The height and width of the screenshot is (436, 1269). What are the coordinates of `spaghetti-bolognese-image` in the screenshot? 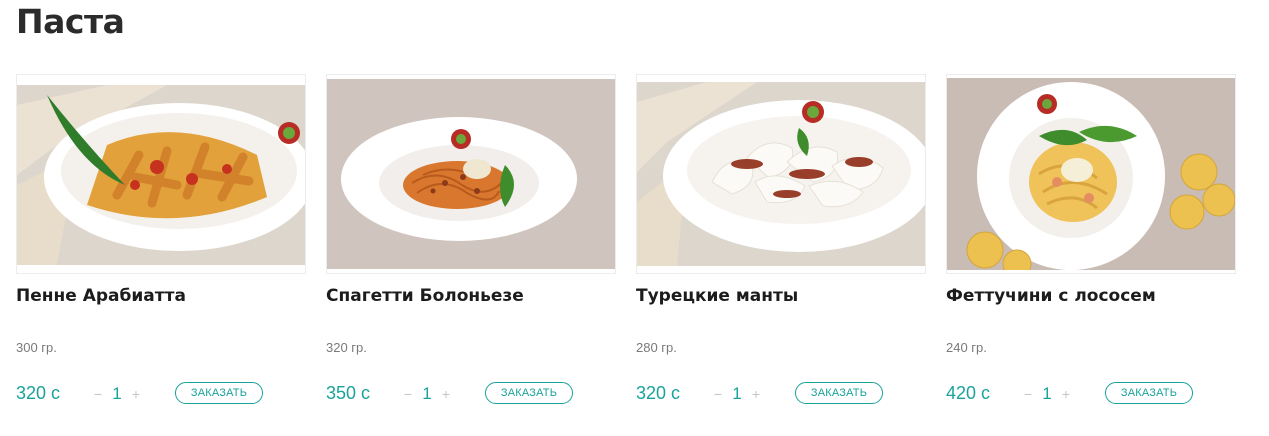 It's located at (471, 174).